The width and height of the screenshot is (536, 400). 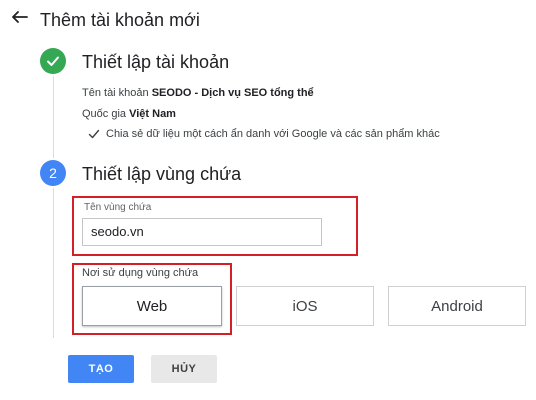 What do you see at coordinates (94, 134) in the screenshot?
I see `check-small-icon` at bounding box center [94, 134].